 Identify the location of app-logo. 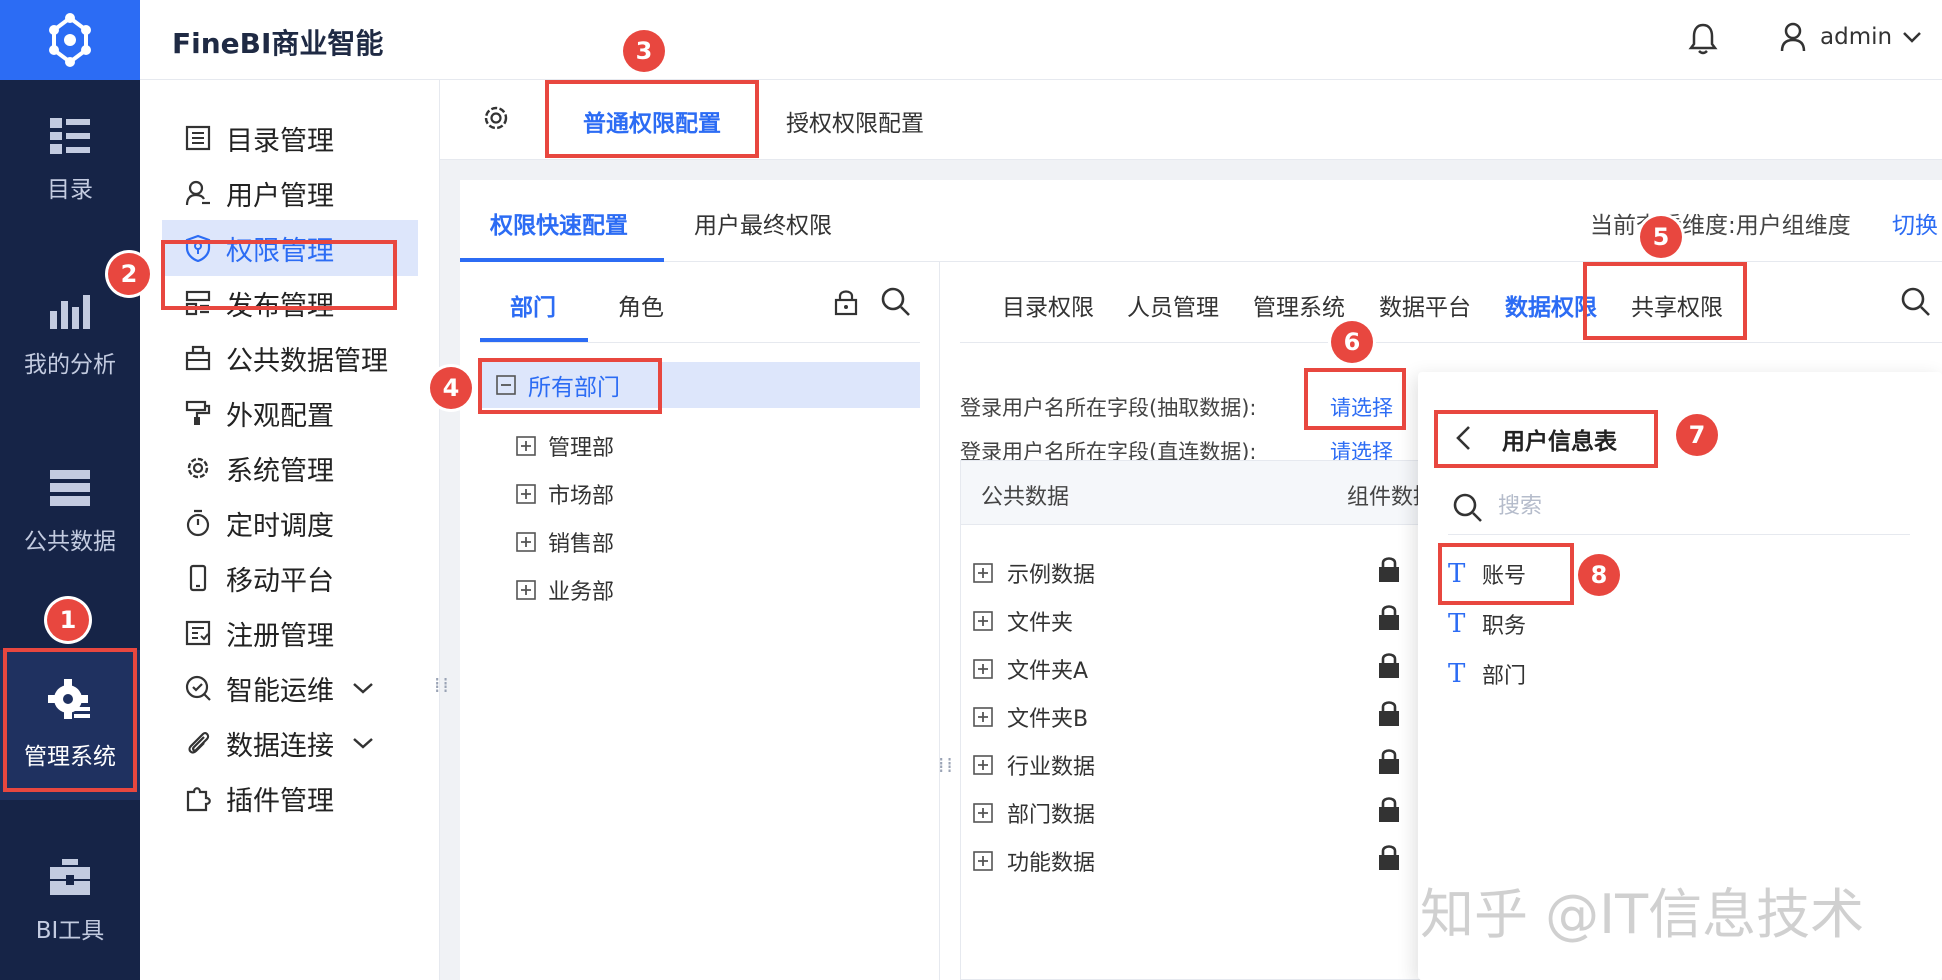
(70, 40).